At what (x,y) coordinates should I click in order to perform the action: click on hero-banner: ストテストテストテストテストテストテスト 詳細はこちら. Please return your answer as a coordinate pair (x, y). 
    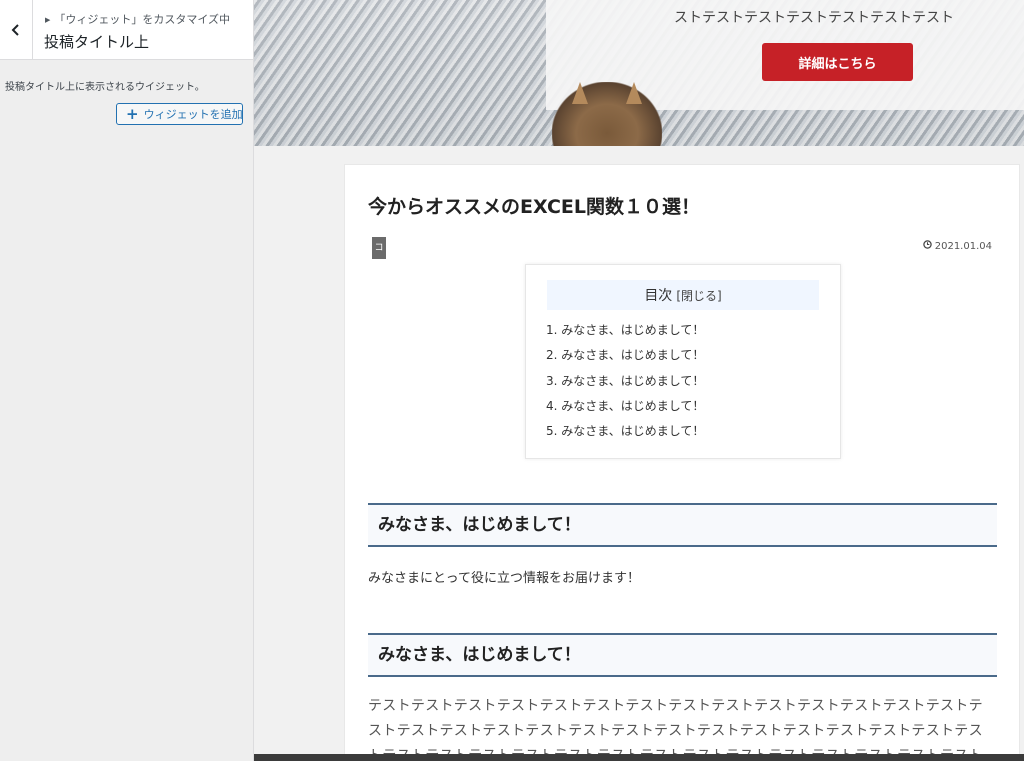
    Looking at the image, I should click on (639, 73).